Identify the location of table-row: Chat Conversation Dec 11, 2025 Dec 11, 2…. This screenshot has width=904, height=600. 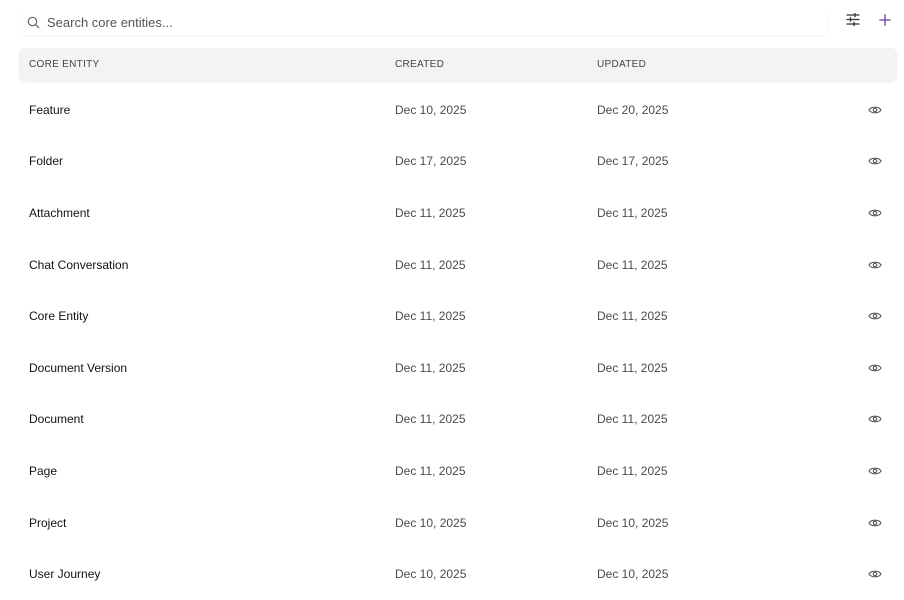
(458, 265).